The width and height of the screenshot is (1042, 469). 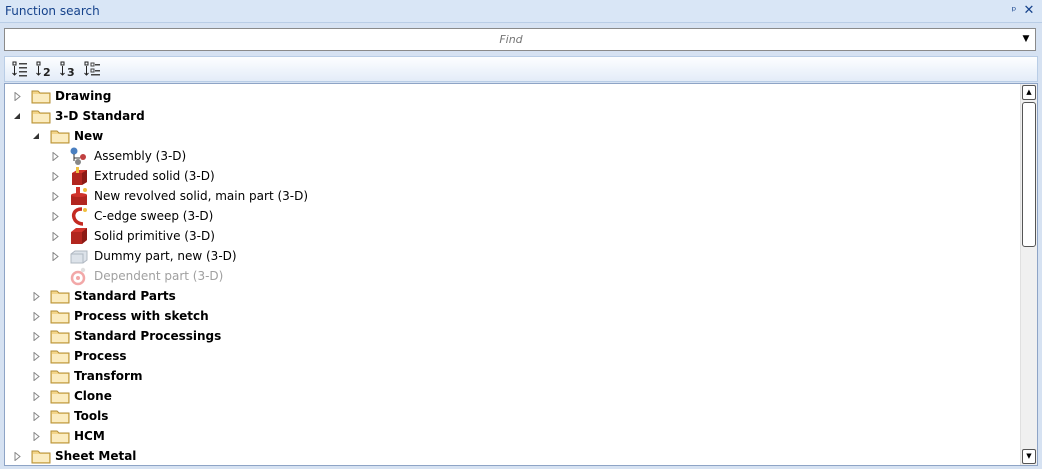 I want to click on tree-node-label: Drawing, so click(x=83, y=96).